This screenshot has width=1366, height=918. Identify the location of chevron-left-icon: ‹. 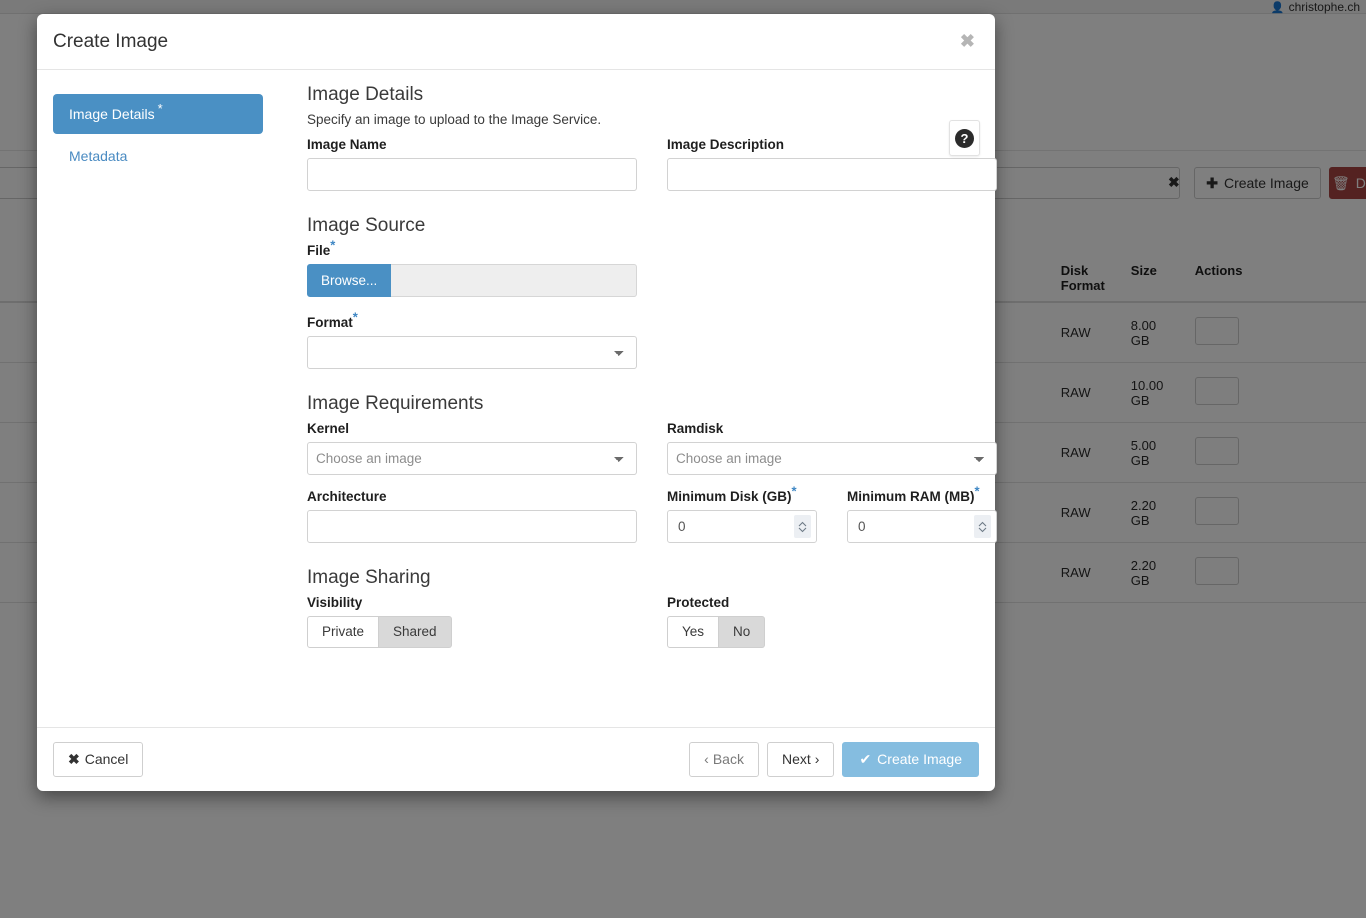
(706, 759).